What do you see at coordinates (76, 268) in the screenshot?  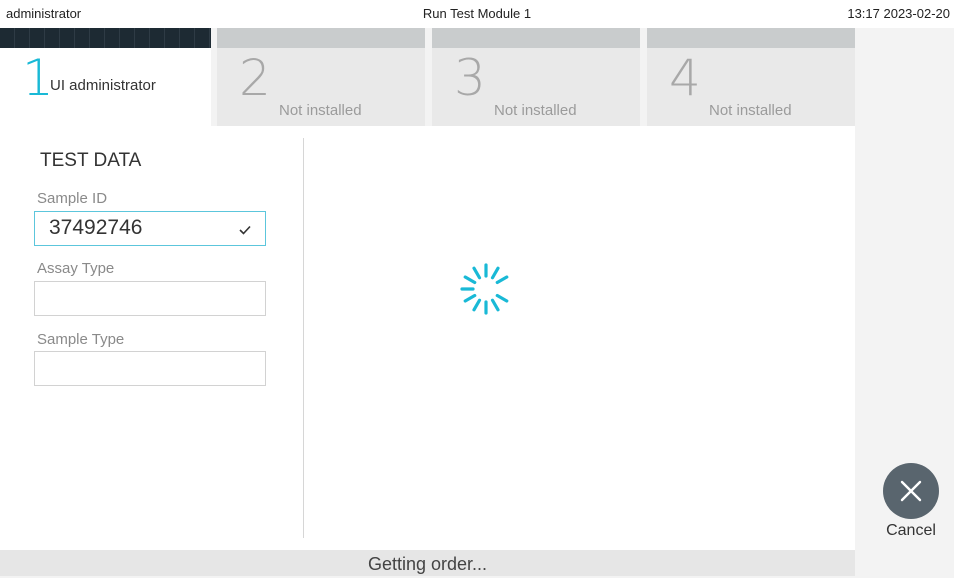 I see `assay-type-label: Assay Type` at bounding box center [76, 268].